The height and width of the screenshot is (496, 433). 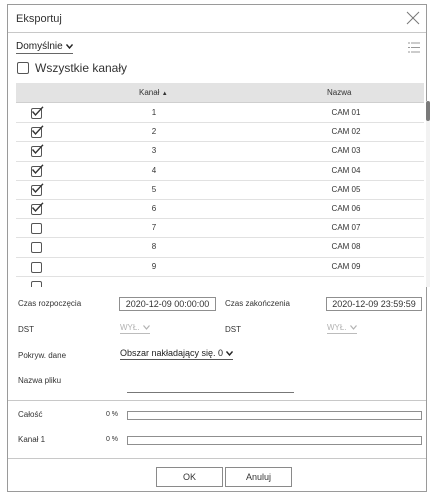 I want to click on dialog-title: Eksportuj, so click(x=39, y=19).